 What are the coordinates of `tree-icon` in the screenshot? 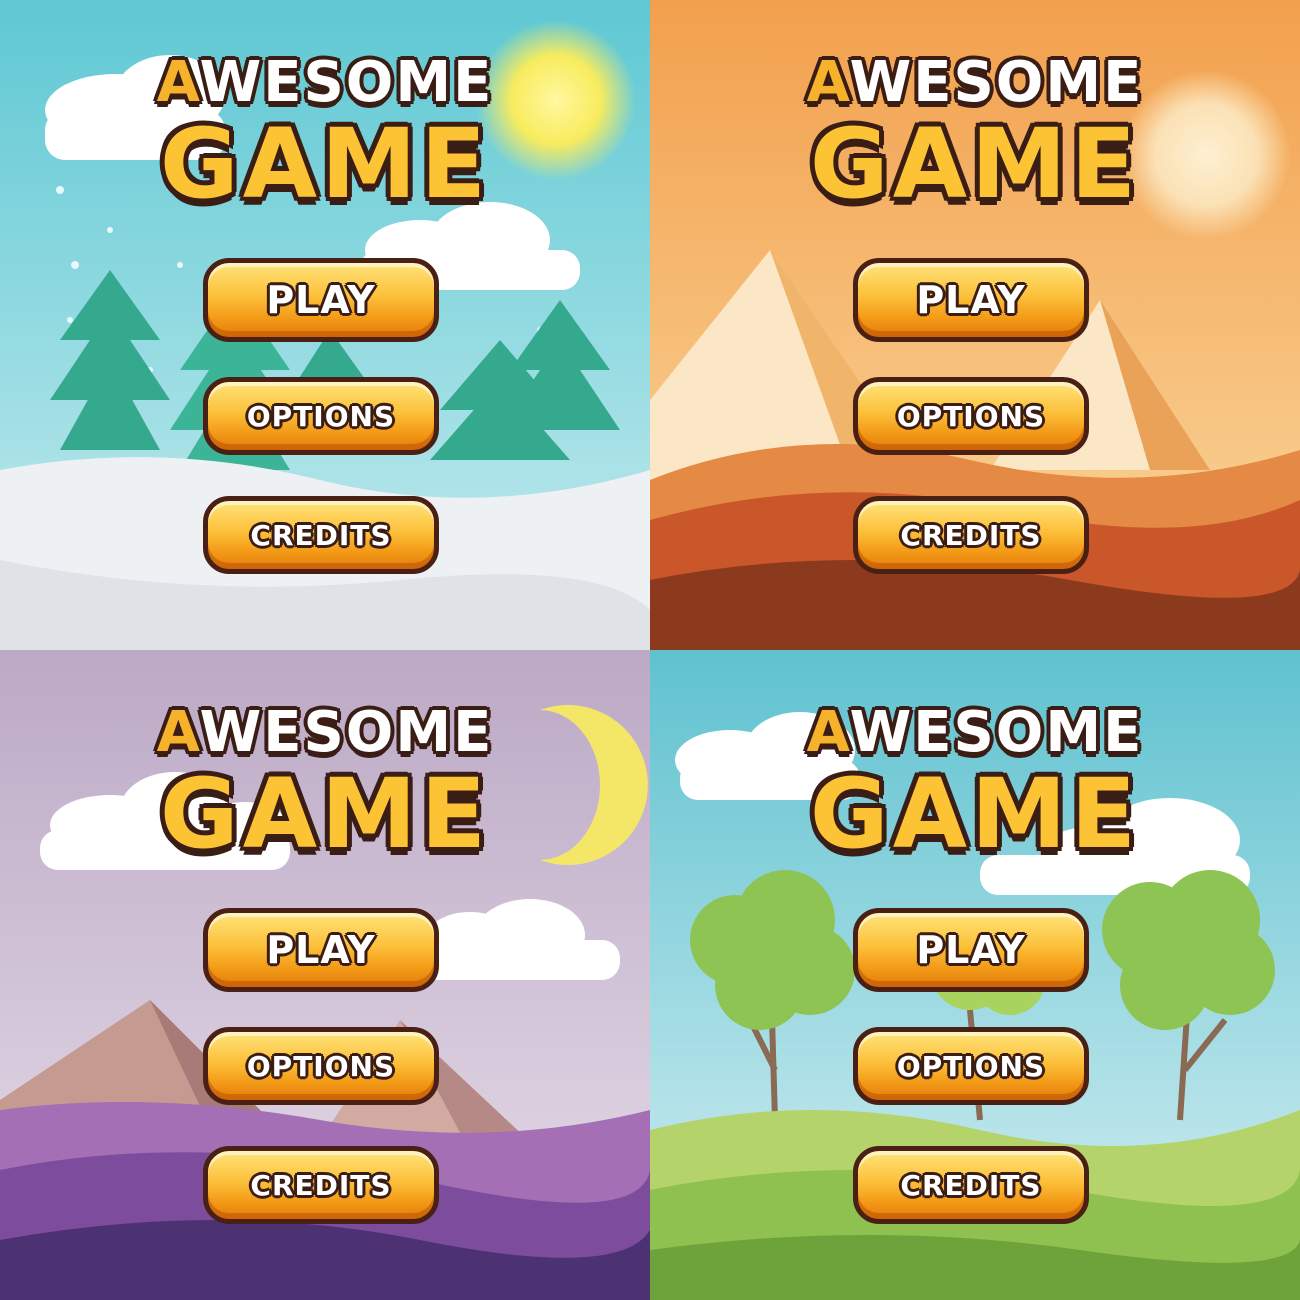 It's located at (1188, 950).